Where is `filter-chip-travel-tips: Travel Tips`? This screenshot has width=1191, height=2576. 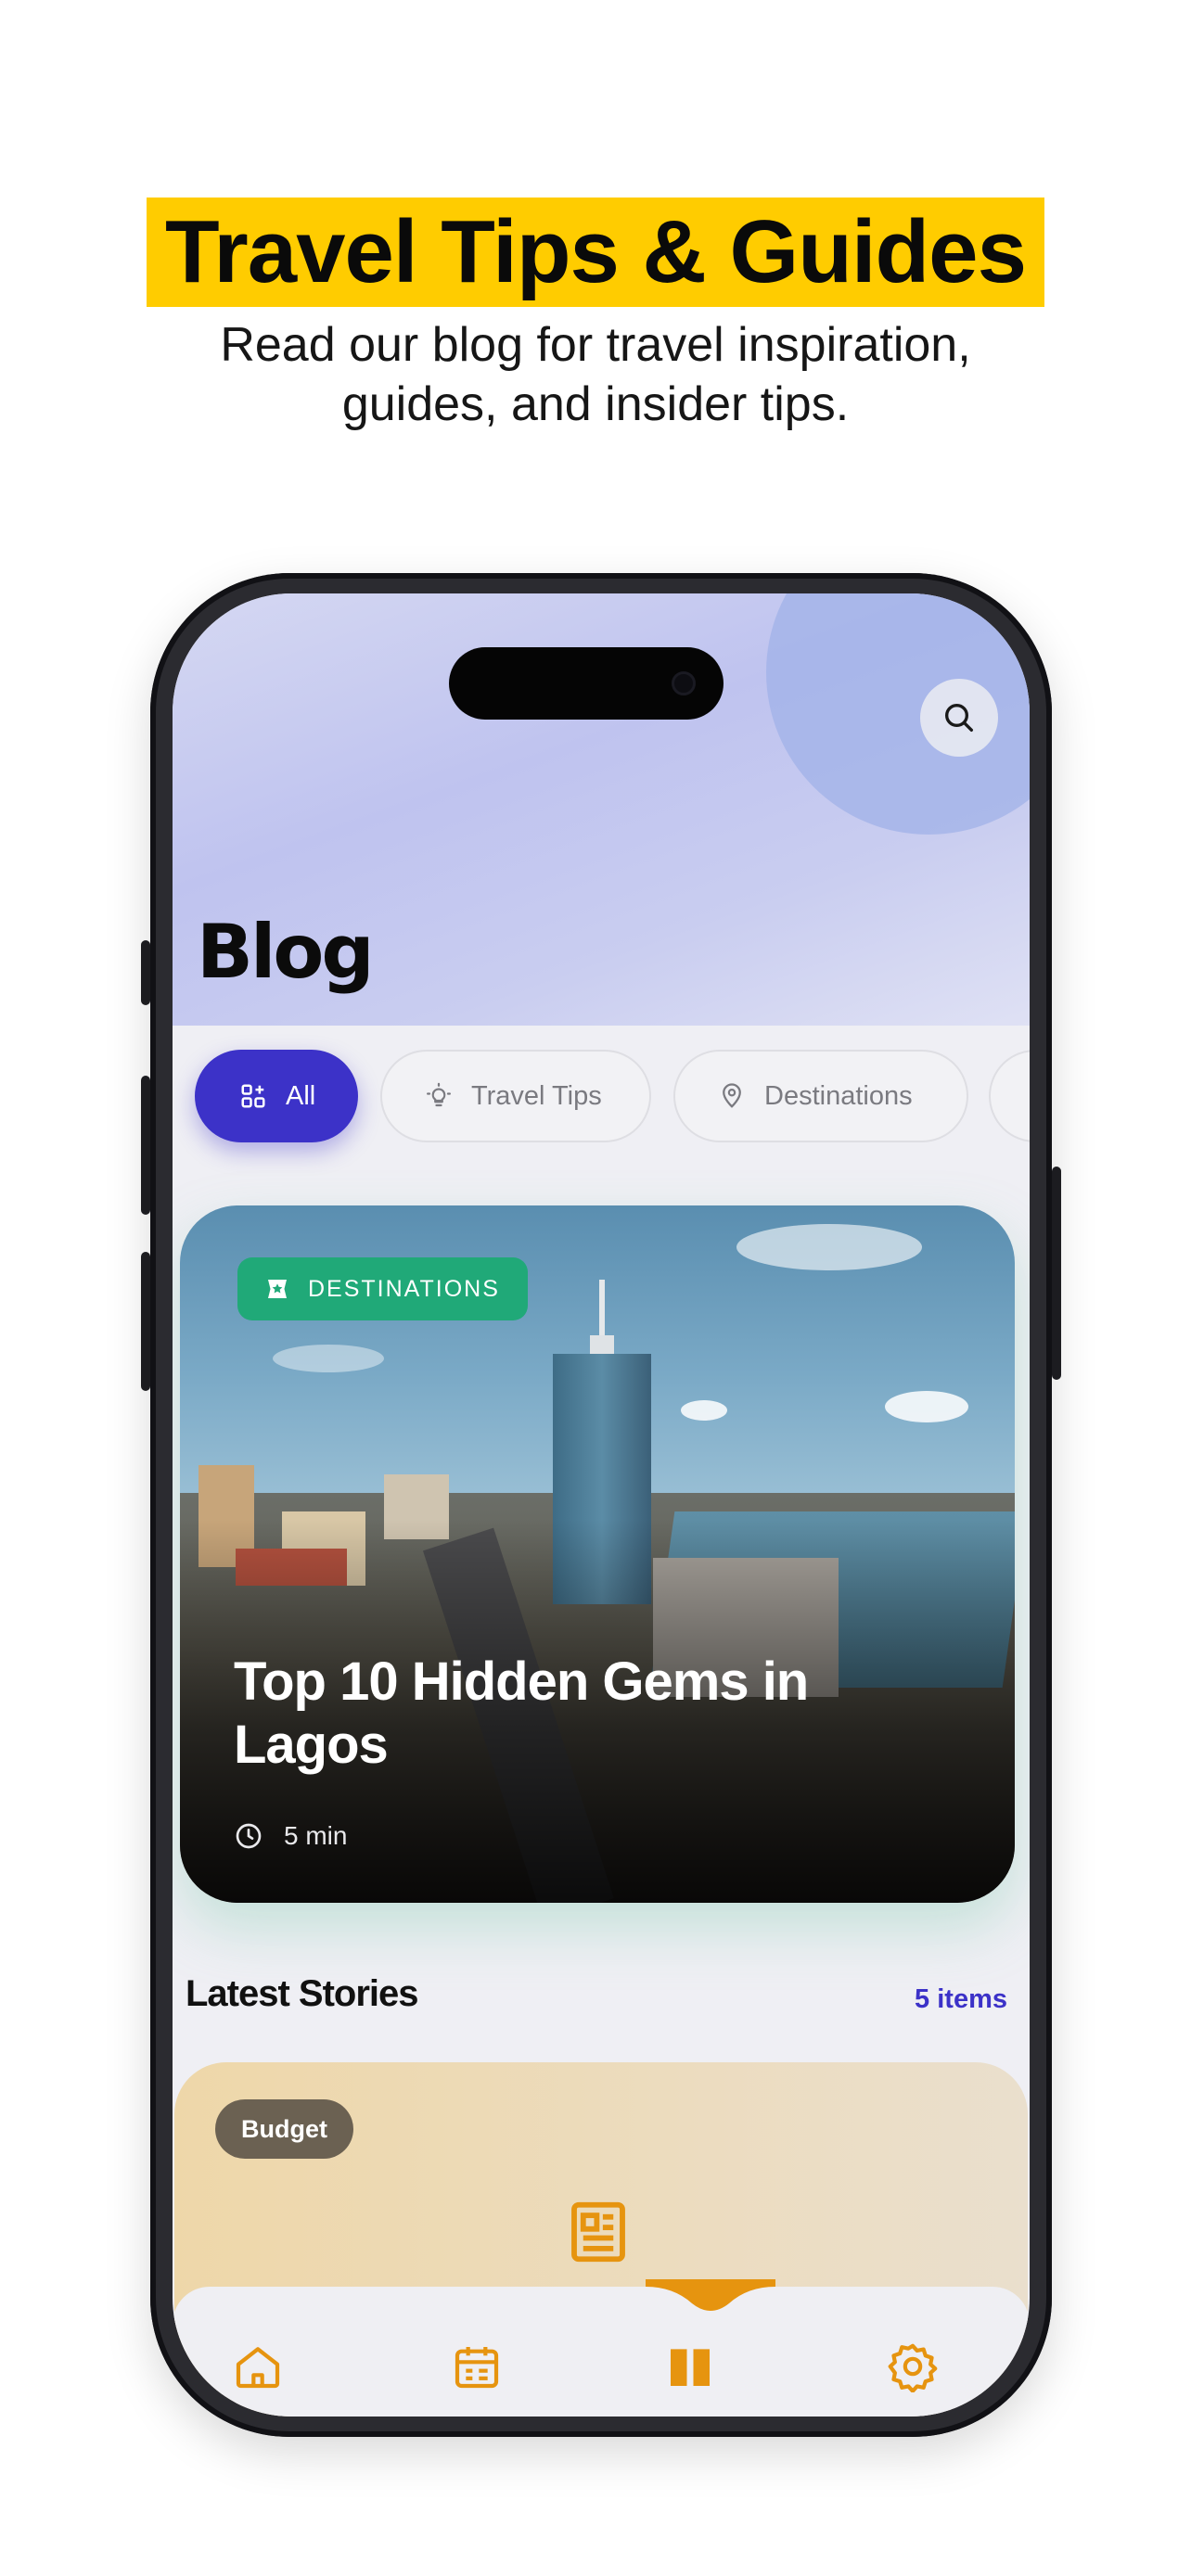 filter-chip-travel-tips: Travel Tips is located at coordinates (515, 1096).